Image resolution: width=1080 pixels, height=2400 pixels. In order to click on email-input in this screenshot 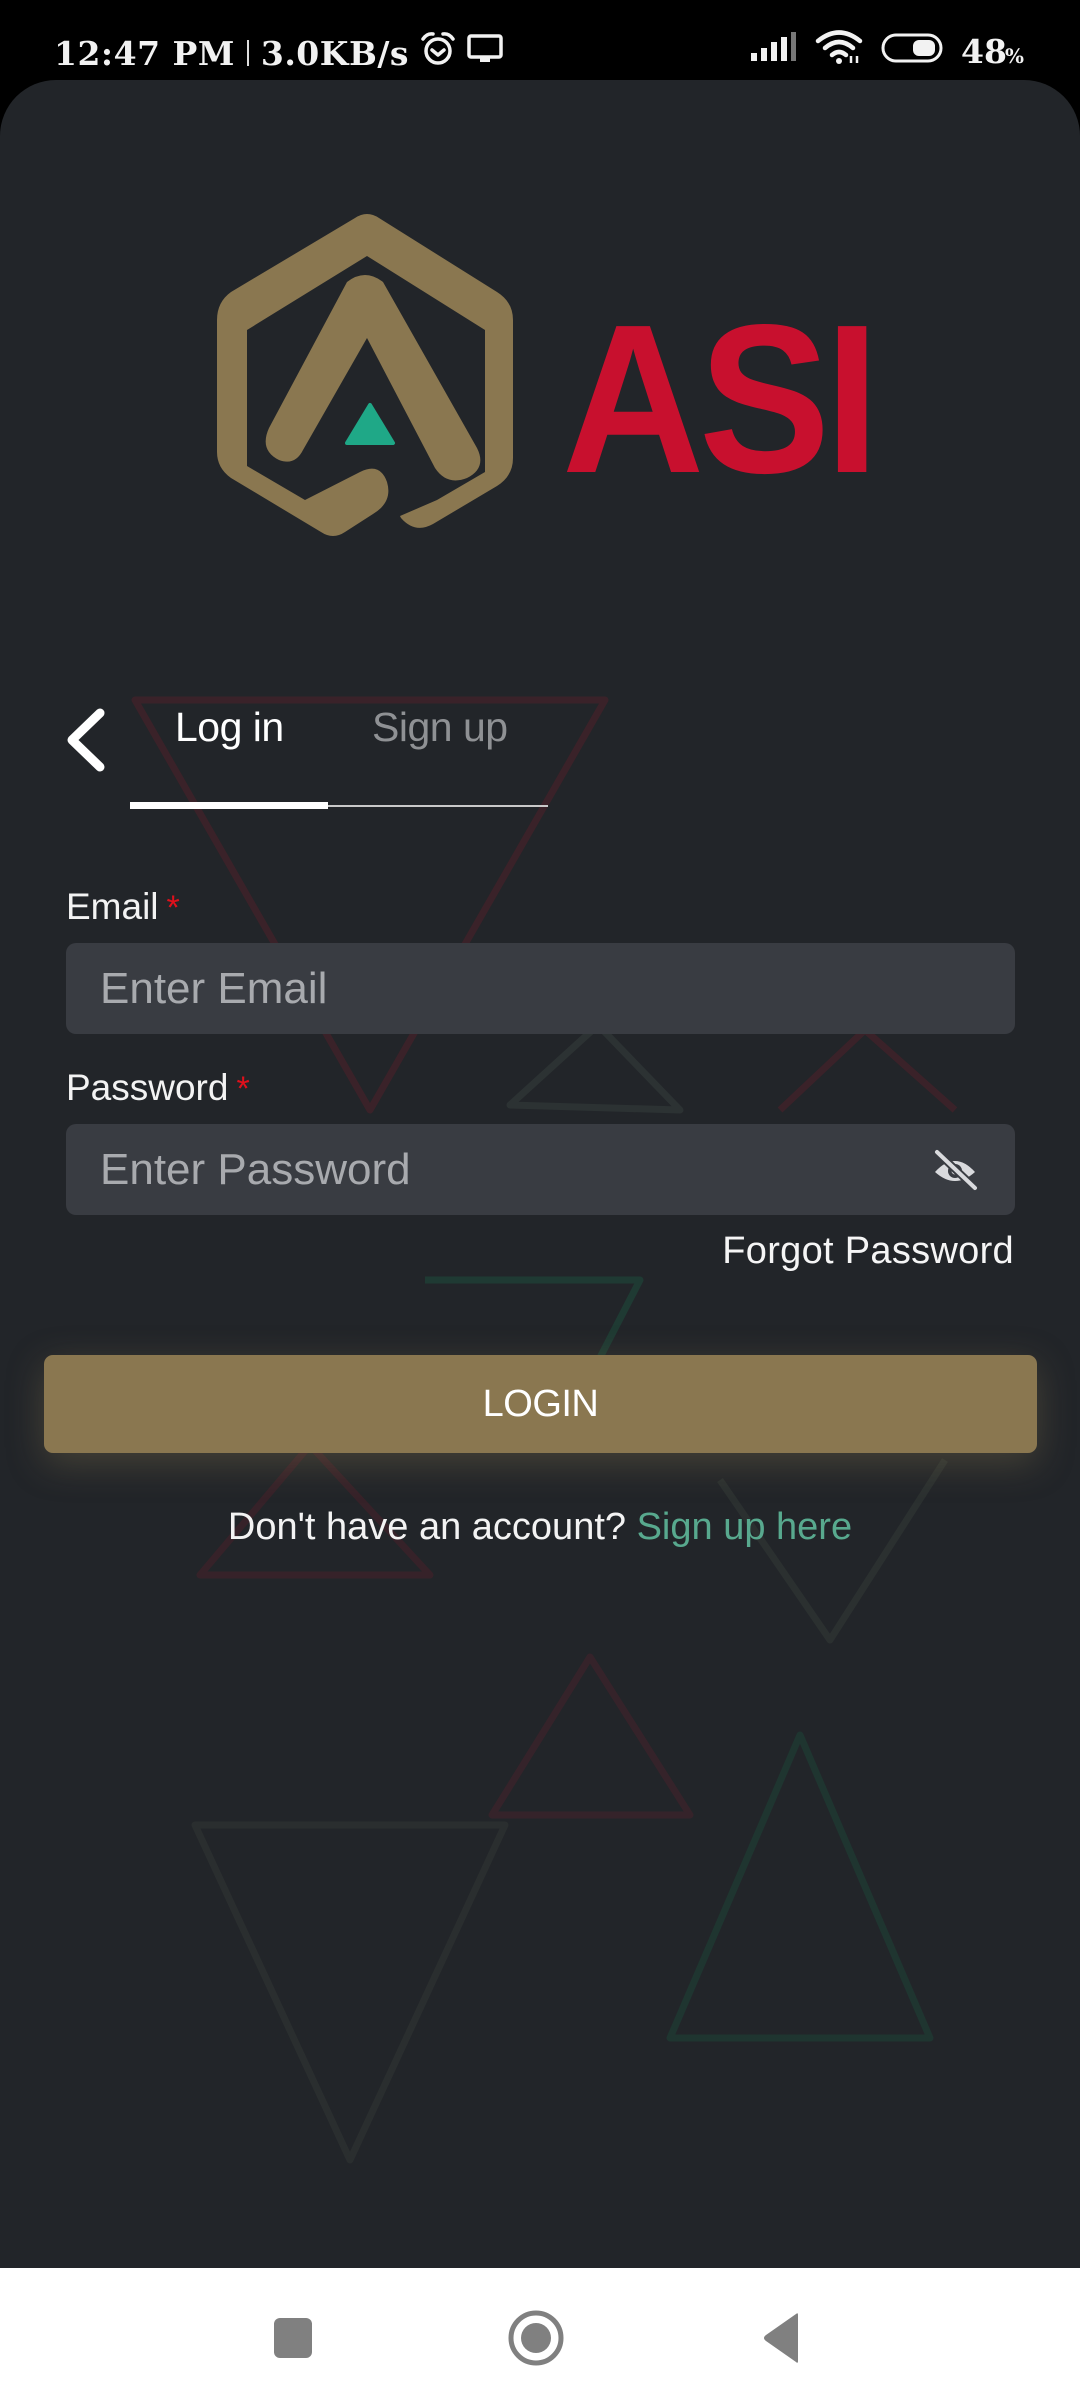, I will do `click(500, 988)`.